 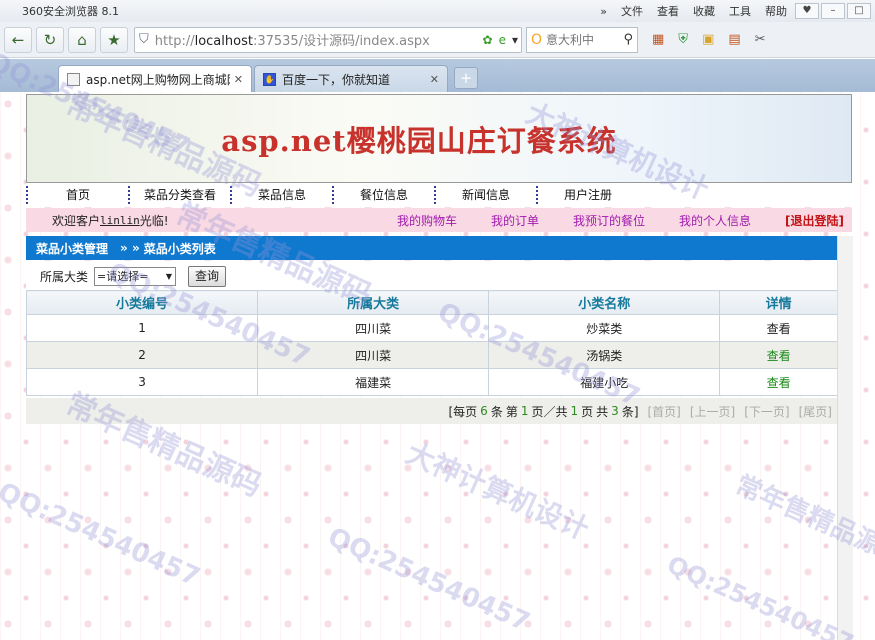 What do you see at coordinates (179, 195) in the screenshot?
I see `menu-category-view: 菜品分类查看` at bounding box center [179, 195].